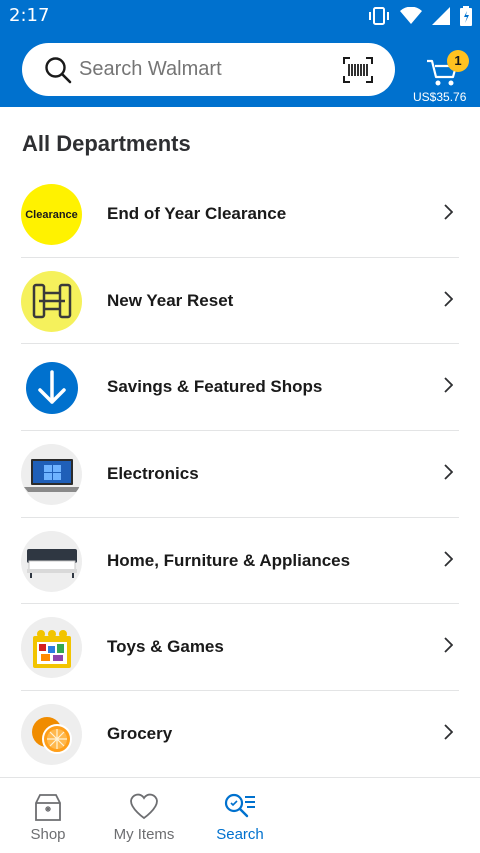  I want to click on bed-icon, so click(51, 561).